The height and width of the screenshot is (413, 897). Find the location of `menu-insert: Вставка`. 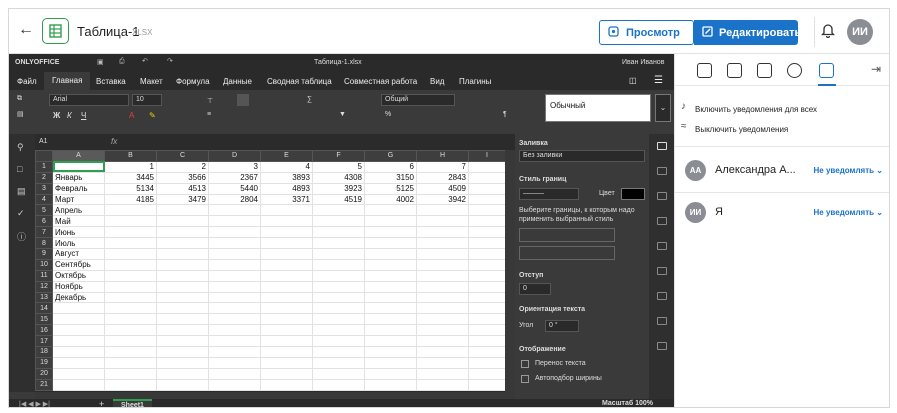

menu-insert: Вставка is located at coordinates (111, 81).